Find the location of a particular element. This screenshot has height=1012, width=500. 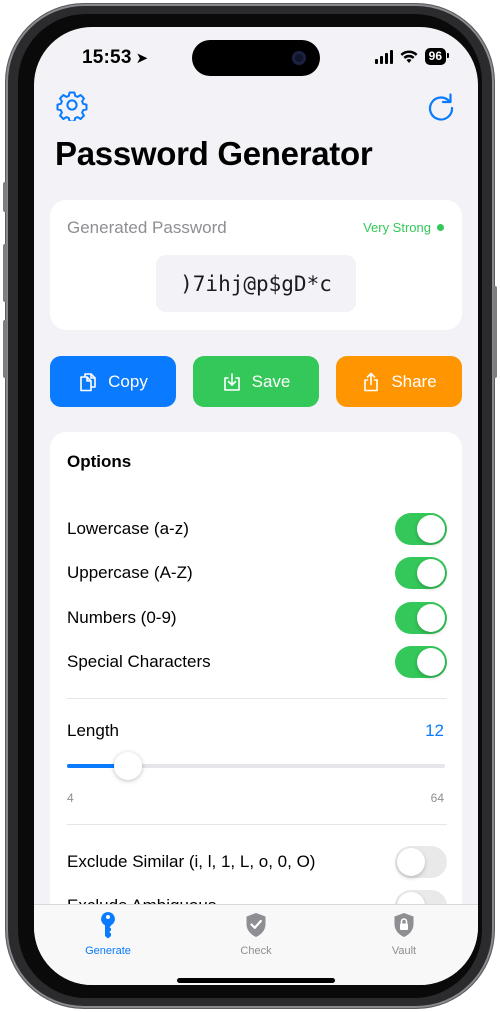

lock-shield-icon is located at coordinates (404, 925).